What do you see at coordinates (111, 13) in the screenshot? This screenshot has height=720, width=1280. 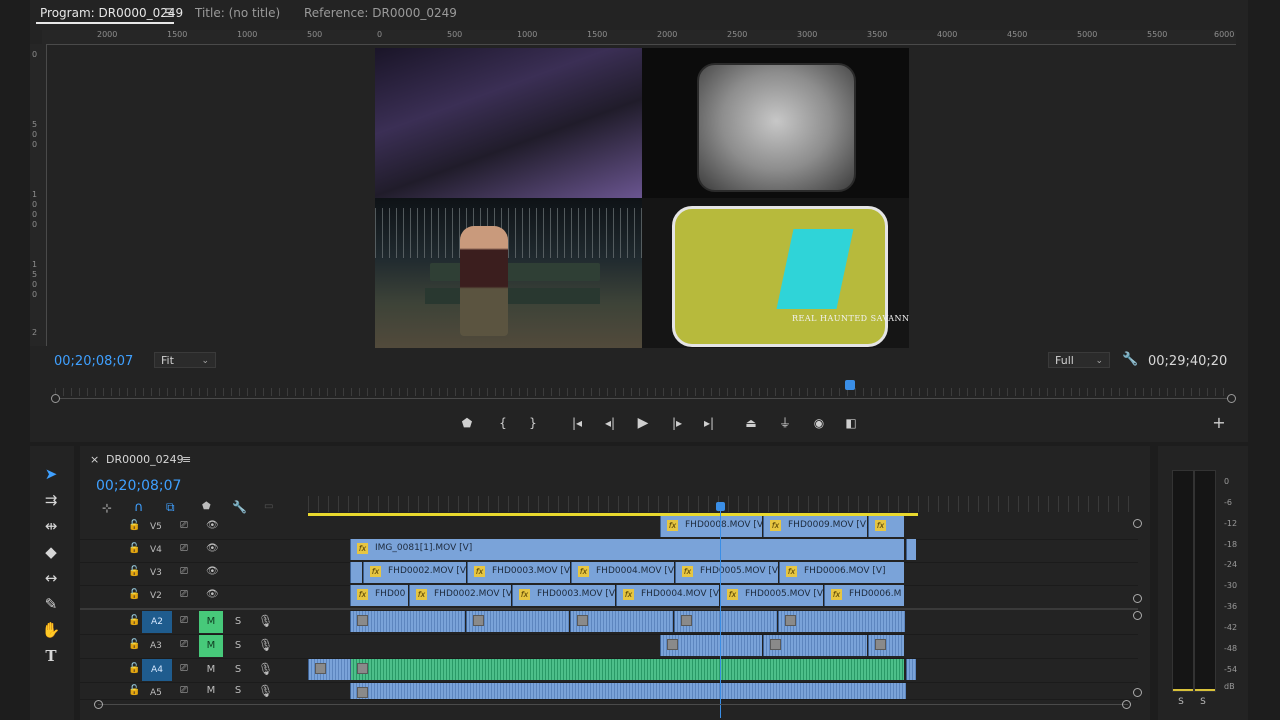 I see `tab-program: Program: DR0000_0249` at bounding box center [111, 13].